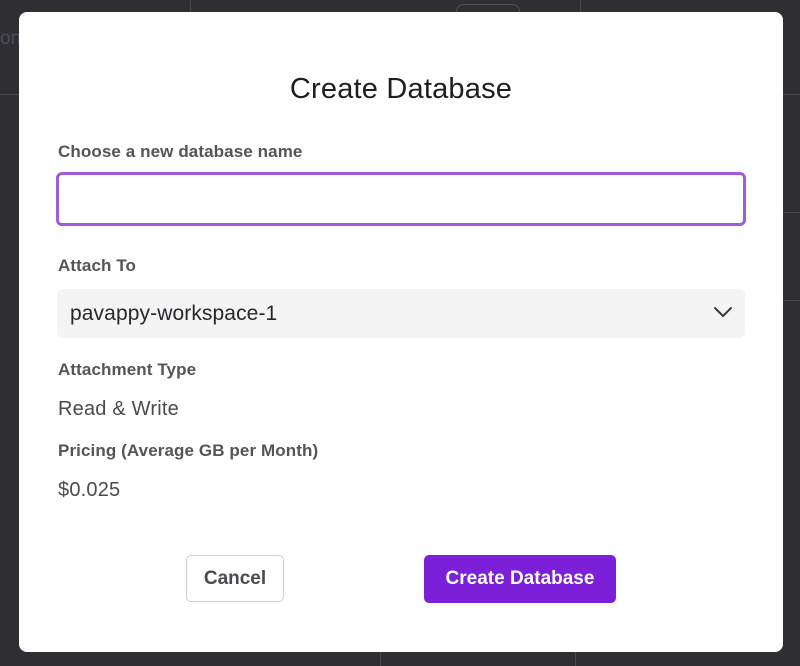 The width and height of the screenshot is (800, 666). I want to click on dialog-title: Create Database, so click(401, 89).